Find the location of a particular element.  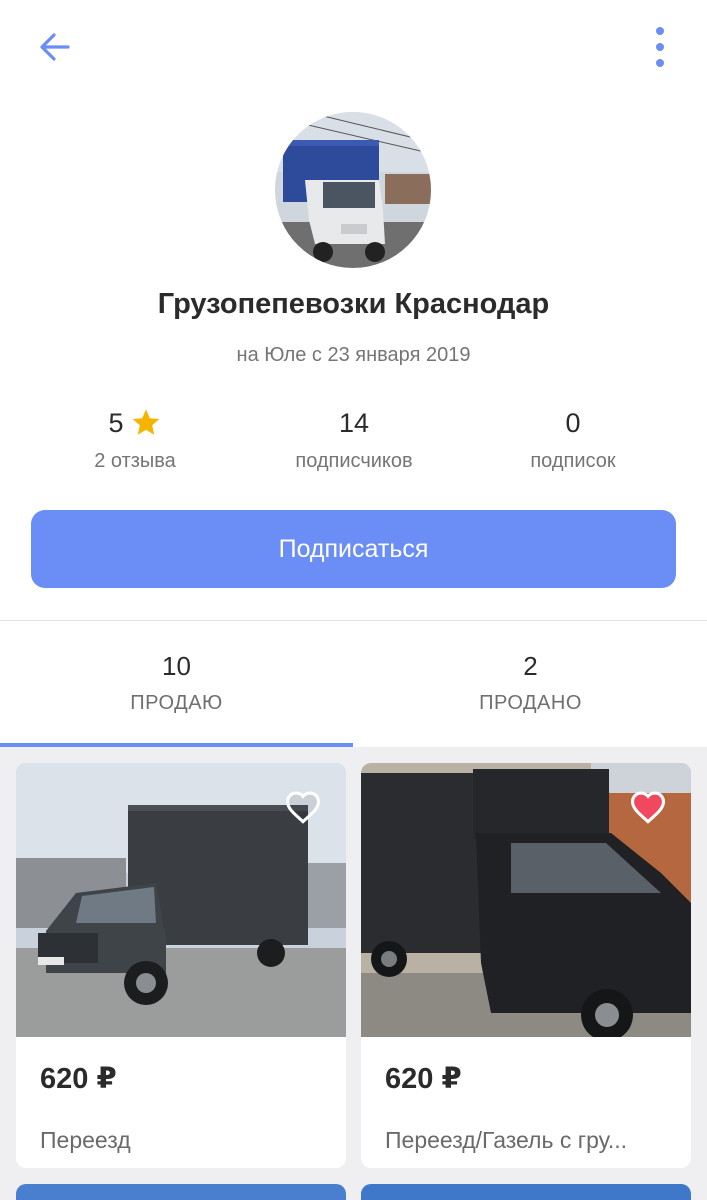

tab-sold: 2 ПРОДАНО is located at coordinates (530, 684).